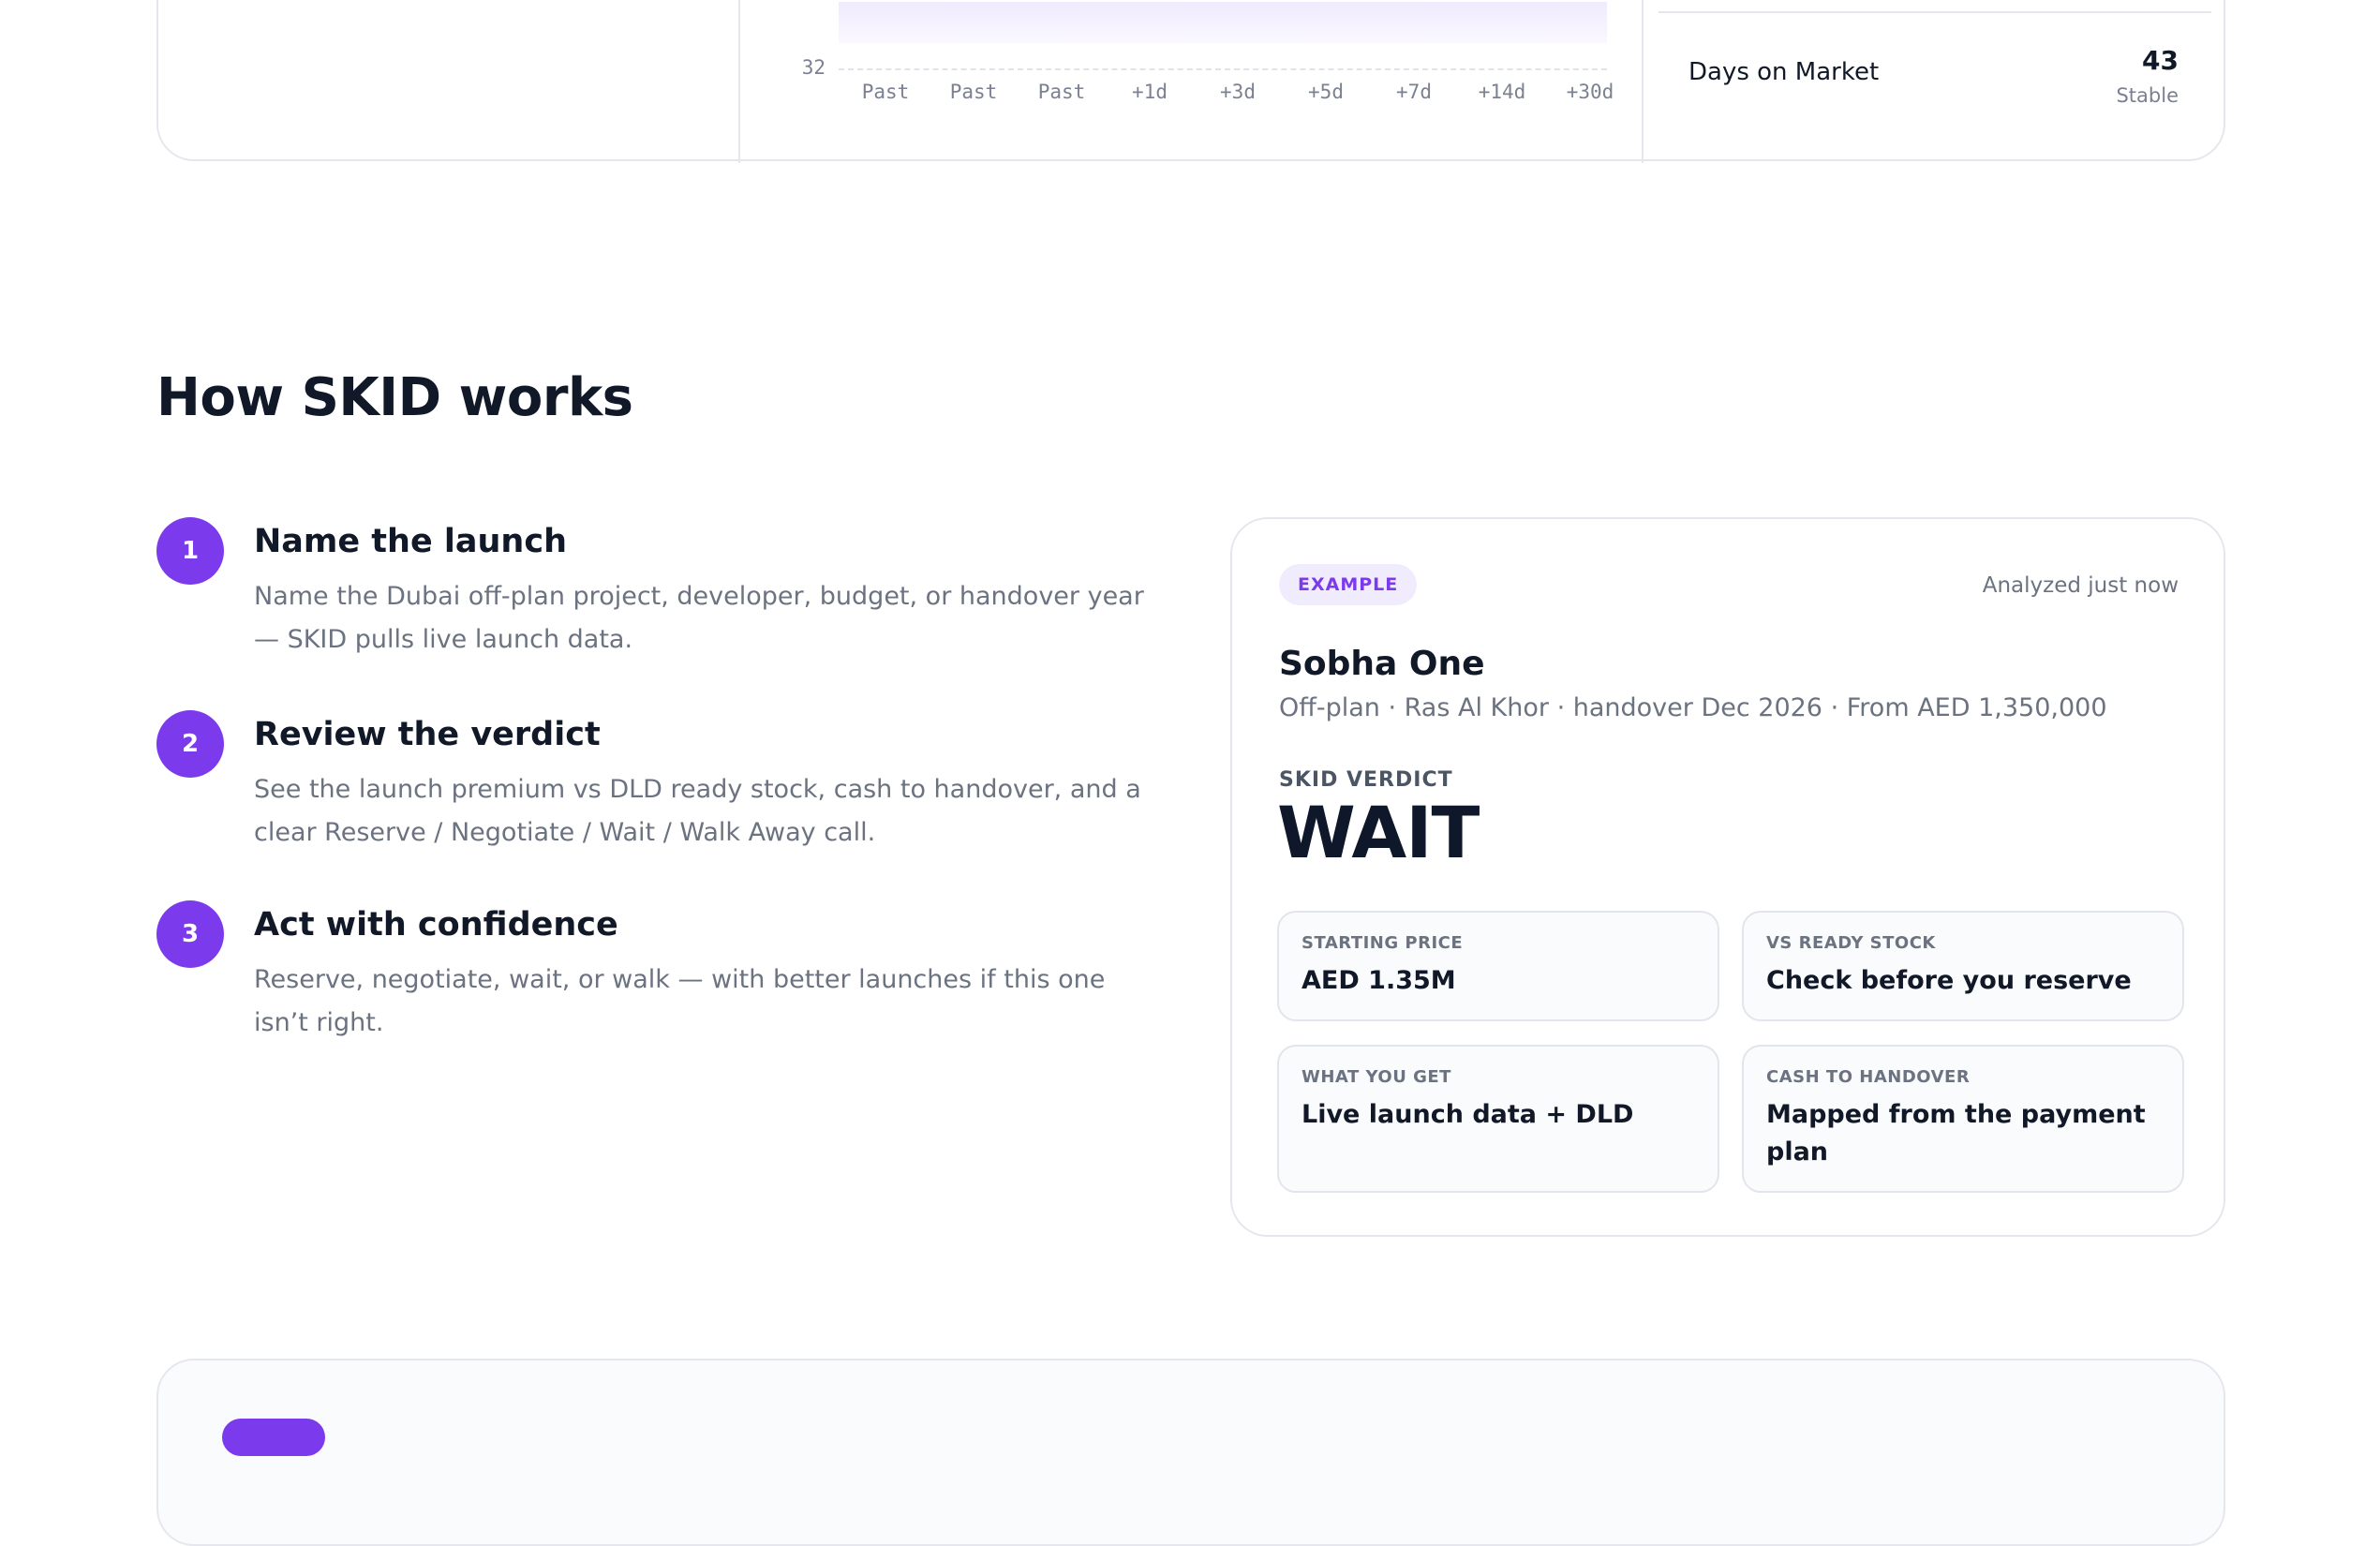 The width and height of the screenshot is (2380, 1546). Describe the element at coordinates (1502, 92) in the screenshot. I see `x-tick-label: +14d` at that location.